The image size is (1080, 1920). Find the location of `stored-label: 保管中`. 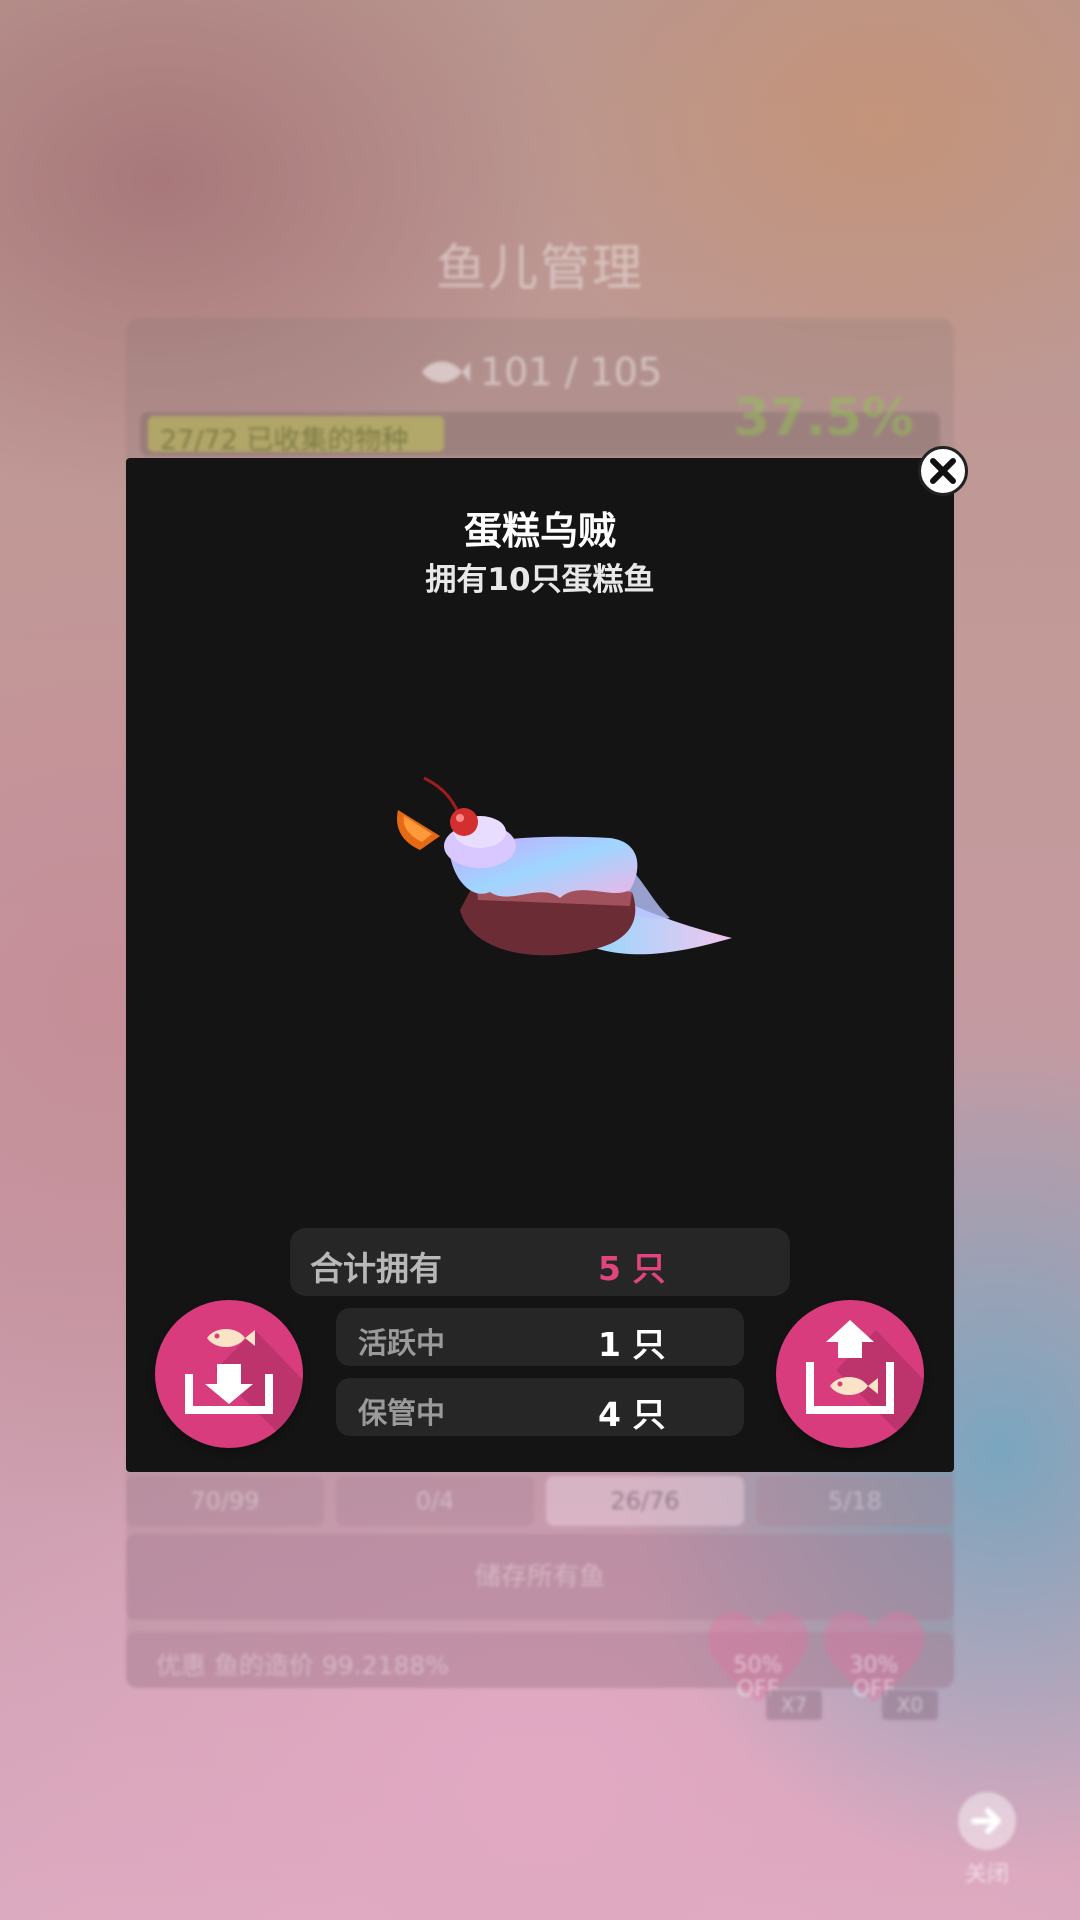

stored-label: 保管中 is located at coordinates (402, 1413).